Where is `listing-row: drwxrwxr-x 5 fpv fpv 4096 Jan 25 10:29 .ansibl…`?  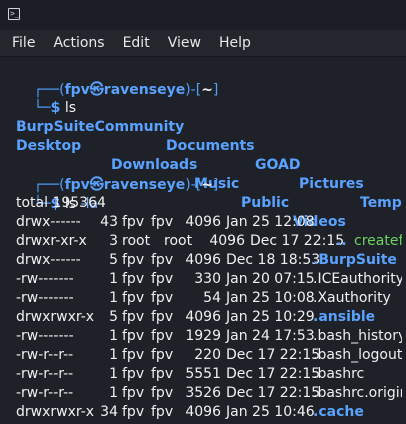 listing-row: drwxrwxr-x 5 fpv fpv 4096 Jan 25 10:29 .ansibl… is located at coordinates (203, 317).